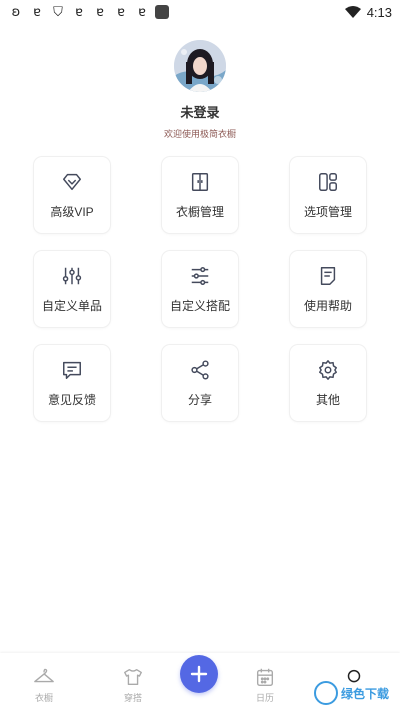  What do you see at coordinates (132, 698) in the screenshot?
I see `tab-label: 穿搭` at bounding box center [132, 698].